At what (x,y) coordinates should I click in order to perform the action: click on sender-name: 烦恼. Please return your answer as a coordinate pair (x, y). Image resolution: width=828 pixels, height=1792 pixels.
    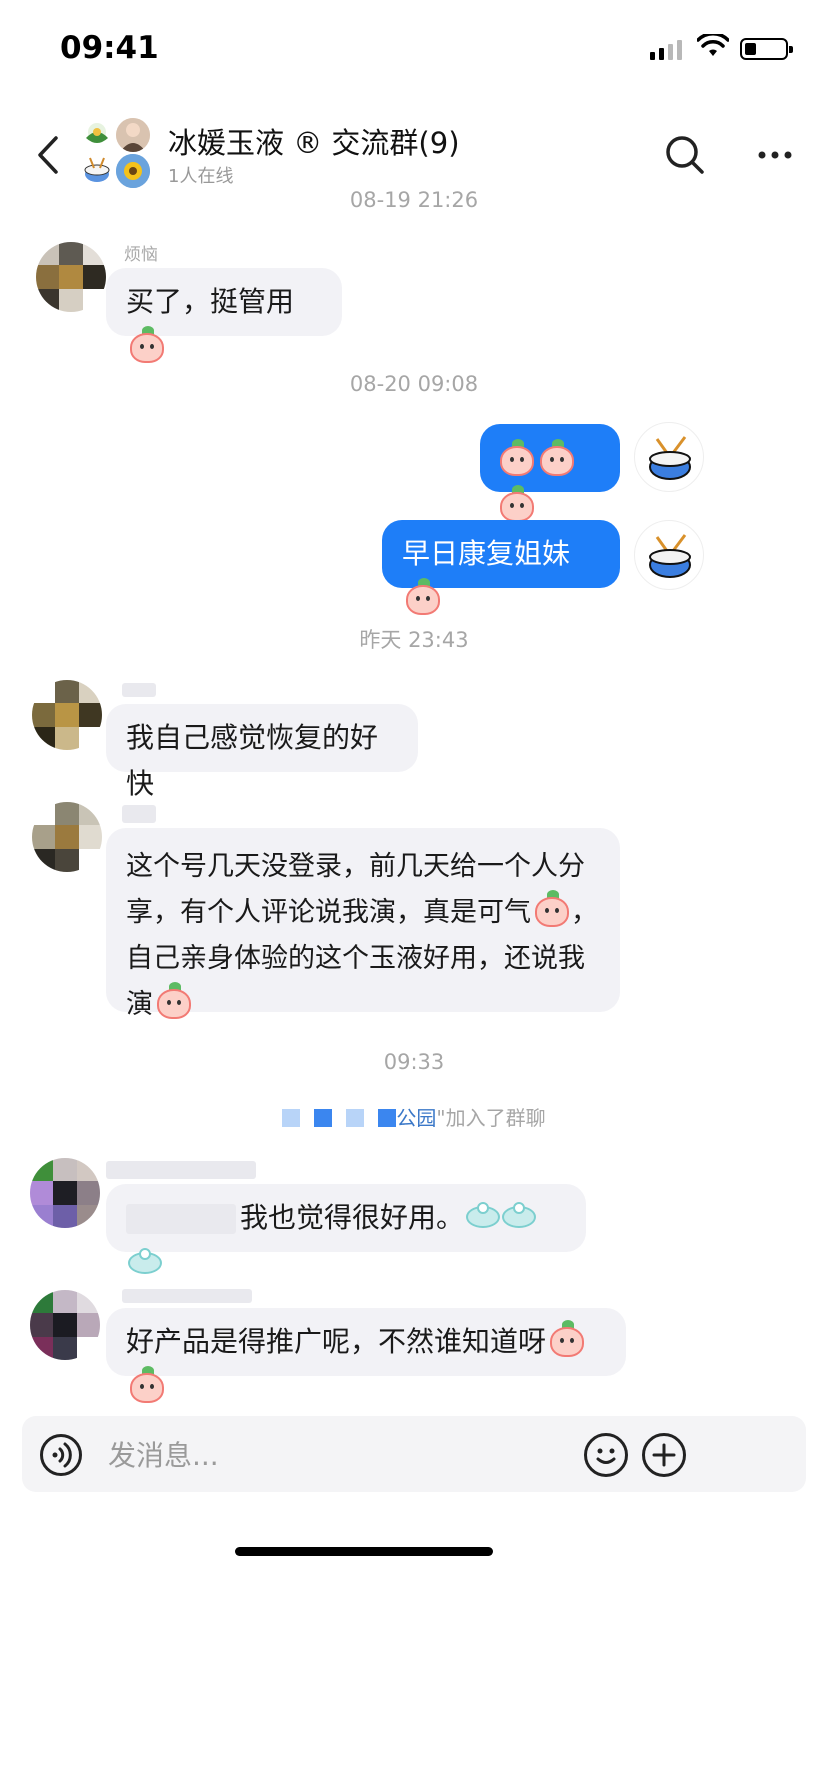
    Looking at the image, I should click on (141, 255).